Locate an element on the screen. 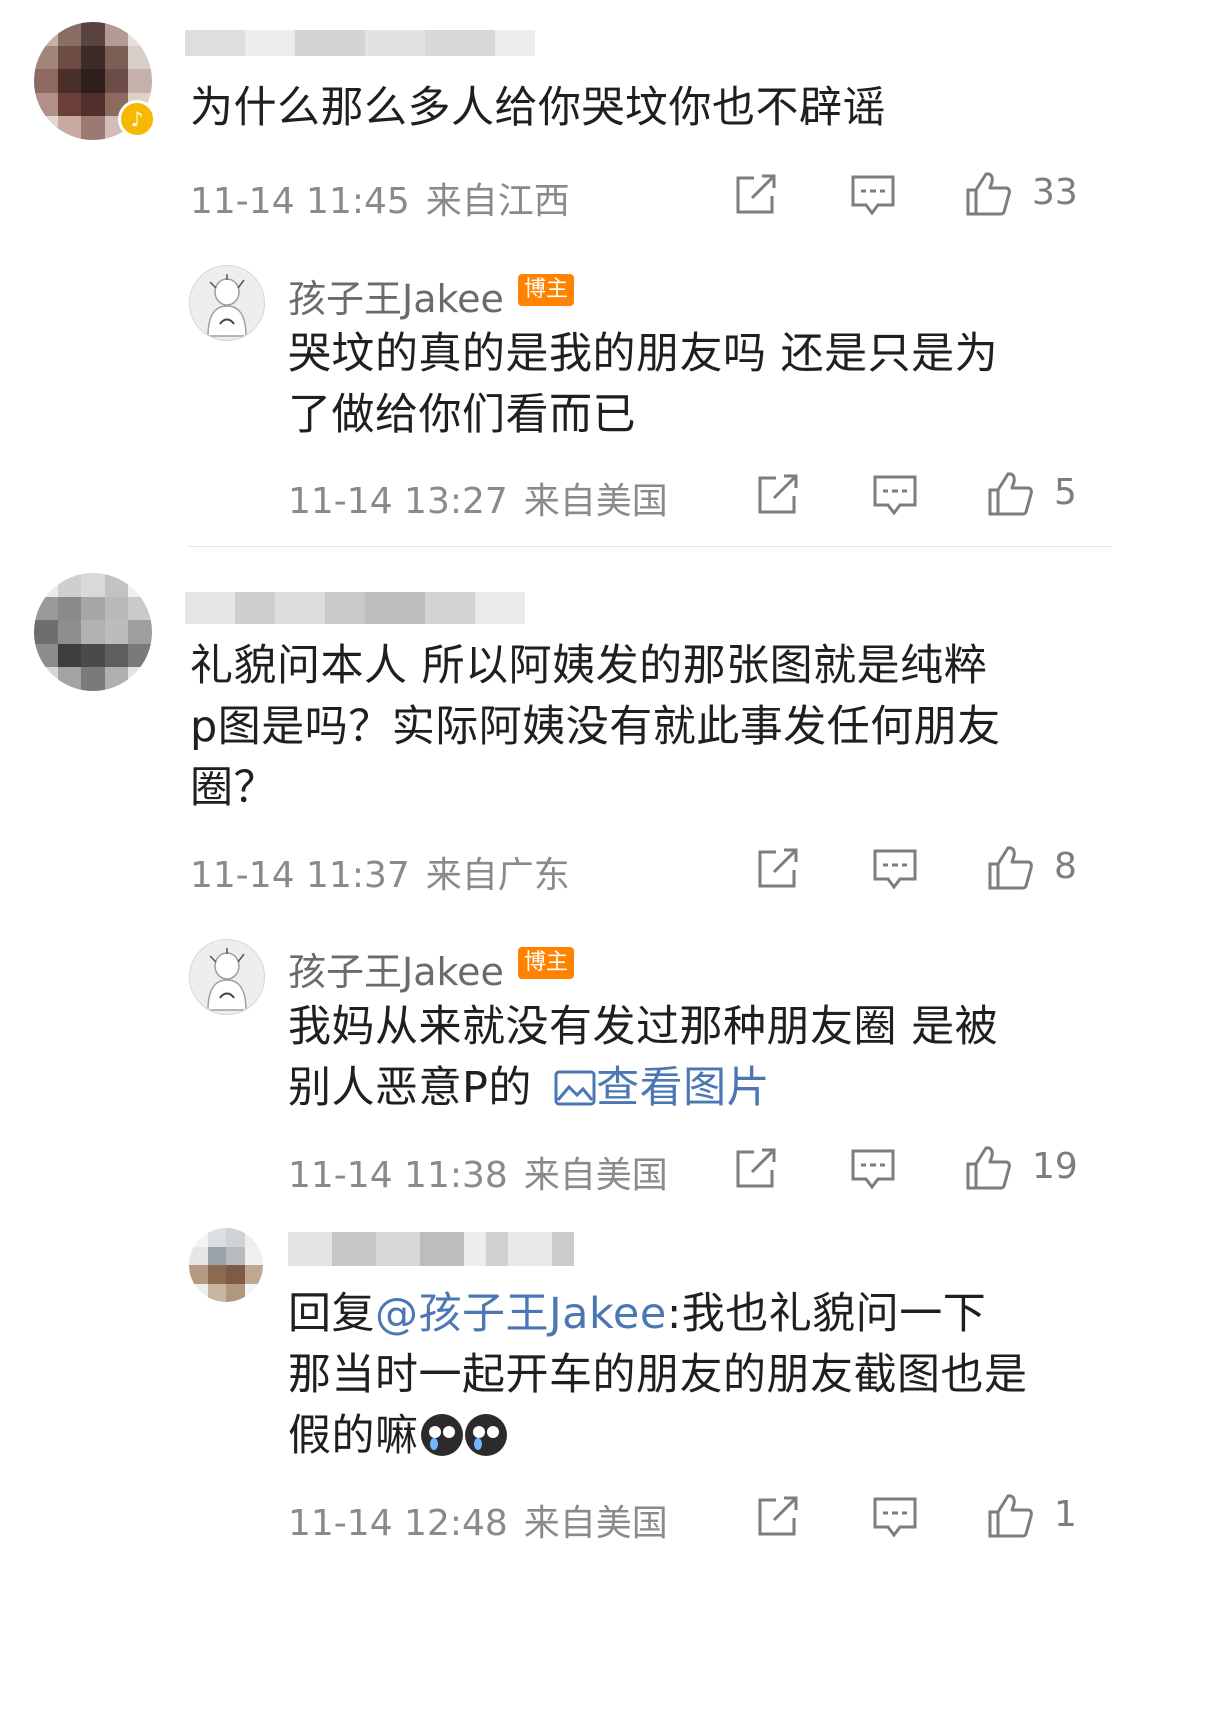  comment-text-line3: 圈？ is located at coordinates (233, 788).